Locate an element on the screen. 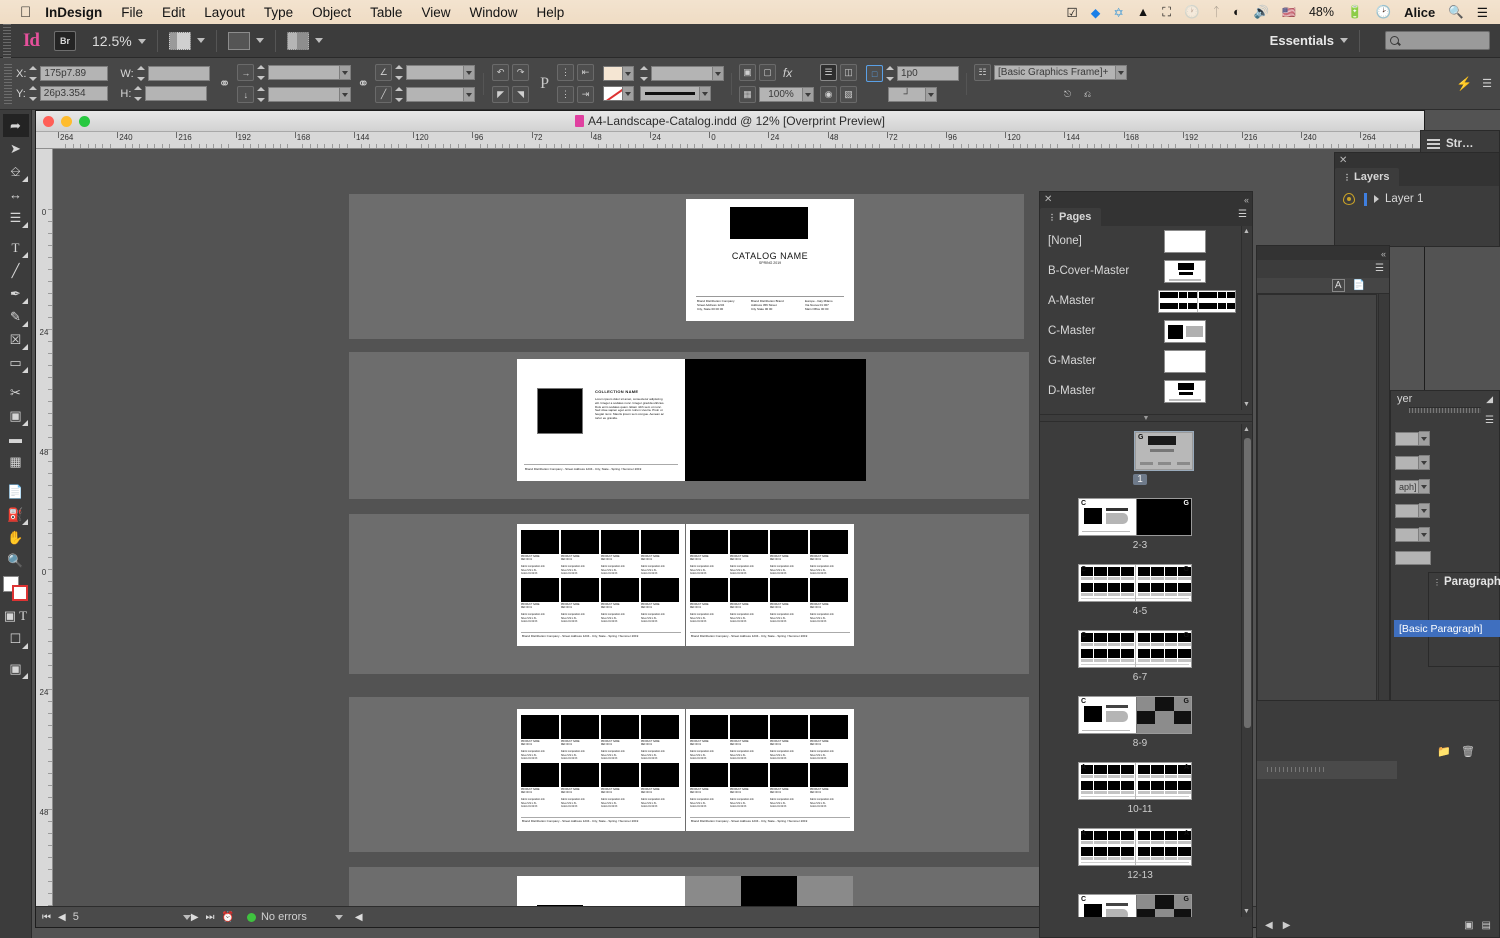 The image size is (1500, 938). frame-fitting-icon: □ is located at coordinates (875, 73).